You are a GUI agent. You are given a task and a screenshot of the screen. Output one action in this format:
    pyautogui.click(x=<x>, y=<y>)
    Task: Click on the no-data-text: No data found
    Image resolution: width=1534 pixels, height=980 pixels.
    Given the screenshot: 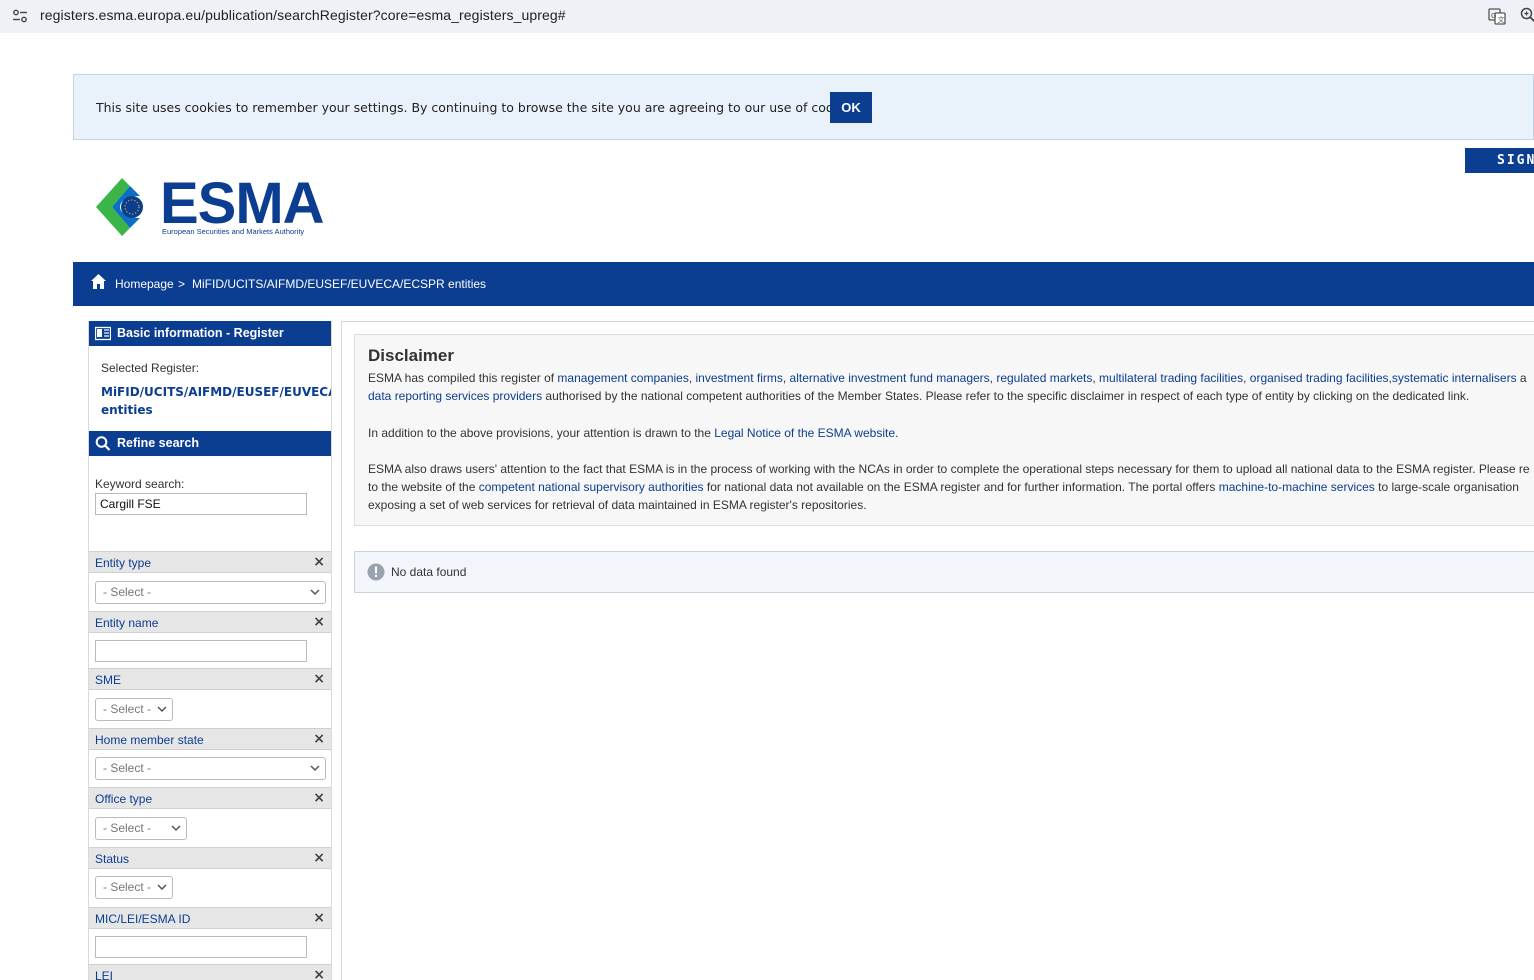 What is the action you would take?
    pyautogui.click(x=429, y=572)
    